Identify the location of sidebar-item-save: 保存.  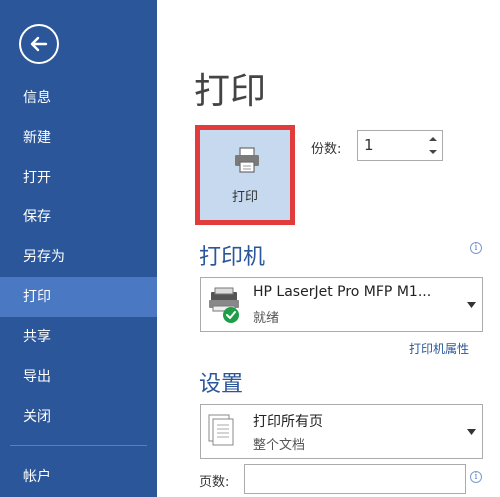
(78, 217).